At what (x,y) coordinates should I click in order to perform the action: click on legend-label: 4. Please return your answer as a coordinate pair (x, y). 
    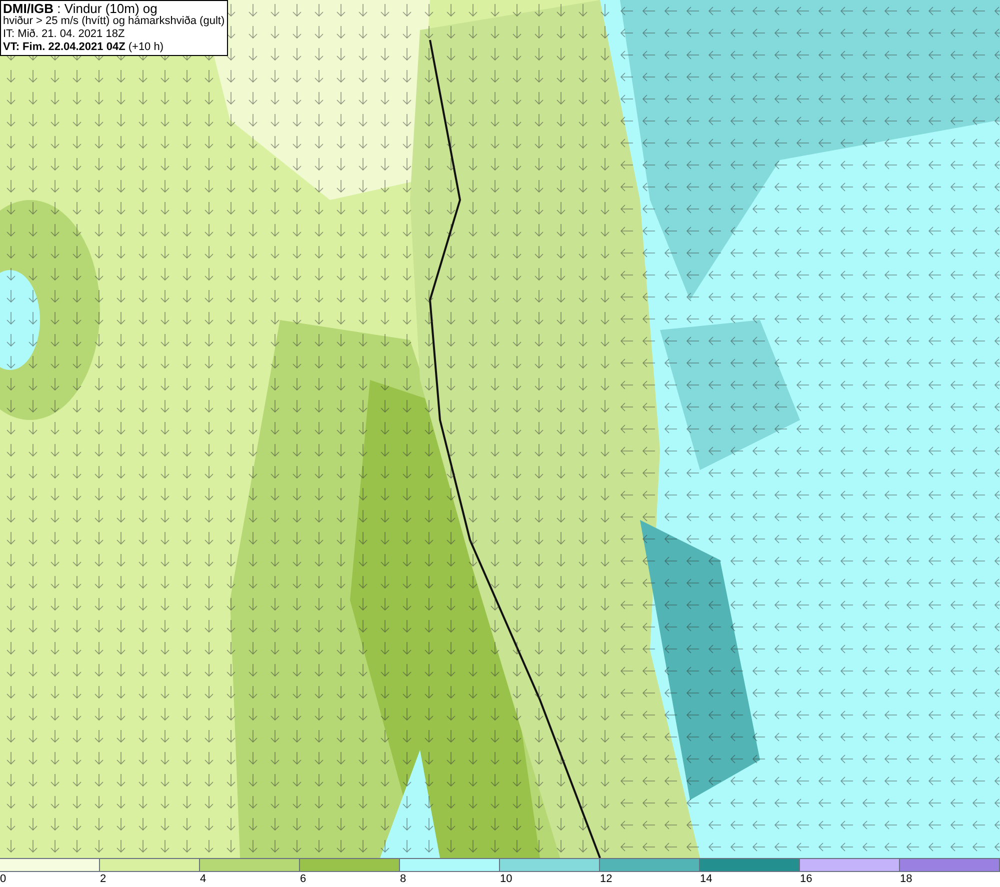
    Looking at the image, I should click on (203, 879).